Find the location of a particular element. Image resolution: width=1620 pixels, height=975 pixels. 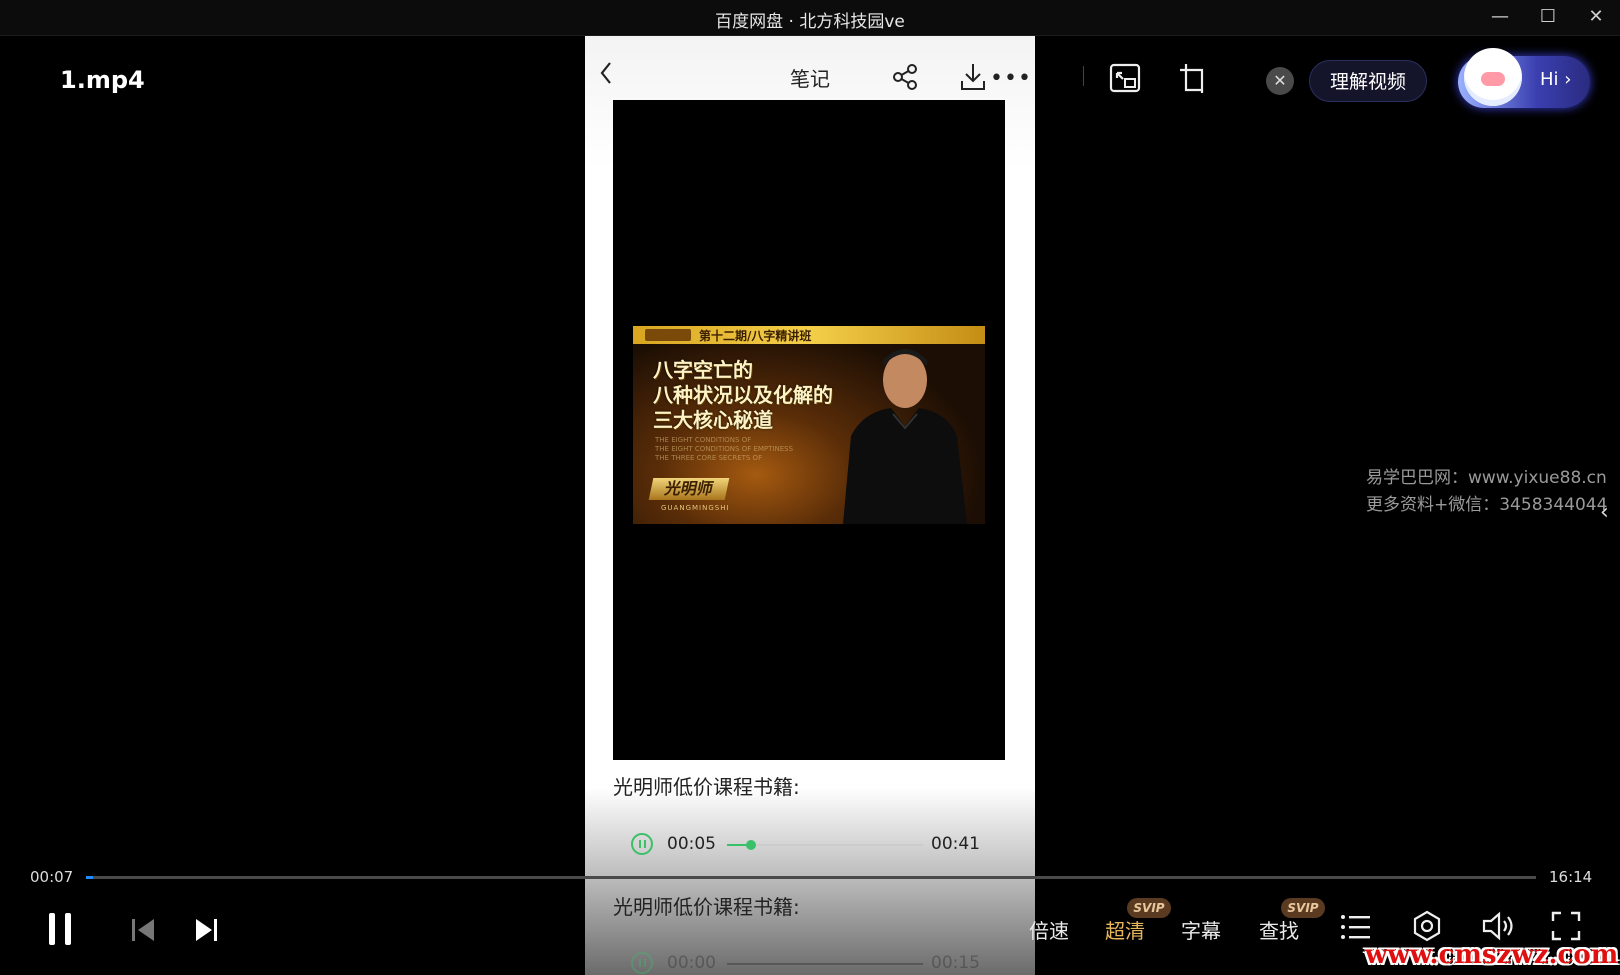

close-icon: ✕ is located at coordinates (1596, 17).